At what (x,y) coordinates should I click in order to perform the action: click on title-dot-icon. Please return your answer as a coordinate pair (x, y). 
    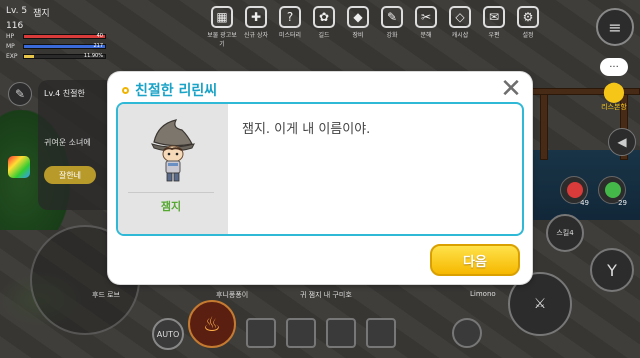
    Looking at the image, I should click on (125, 90).